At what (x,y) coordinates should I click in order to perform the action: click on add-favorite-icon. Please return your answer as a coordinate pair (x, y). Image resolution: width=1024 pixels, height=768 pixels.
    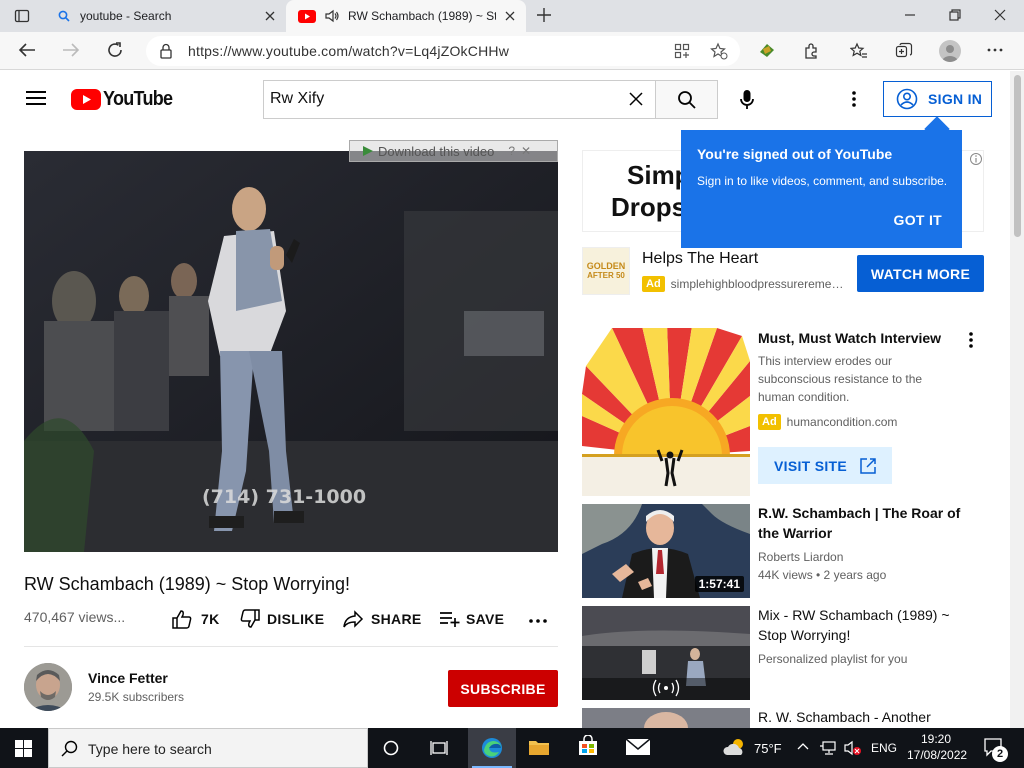
    Looking at the image, I should click on (719, 51).